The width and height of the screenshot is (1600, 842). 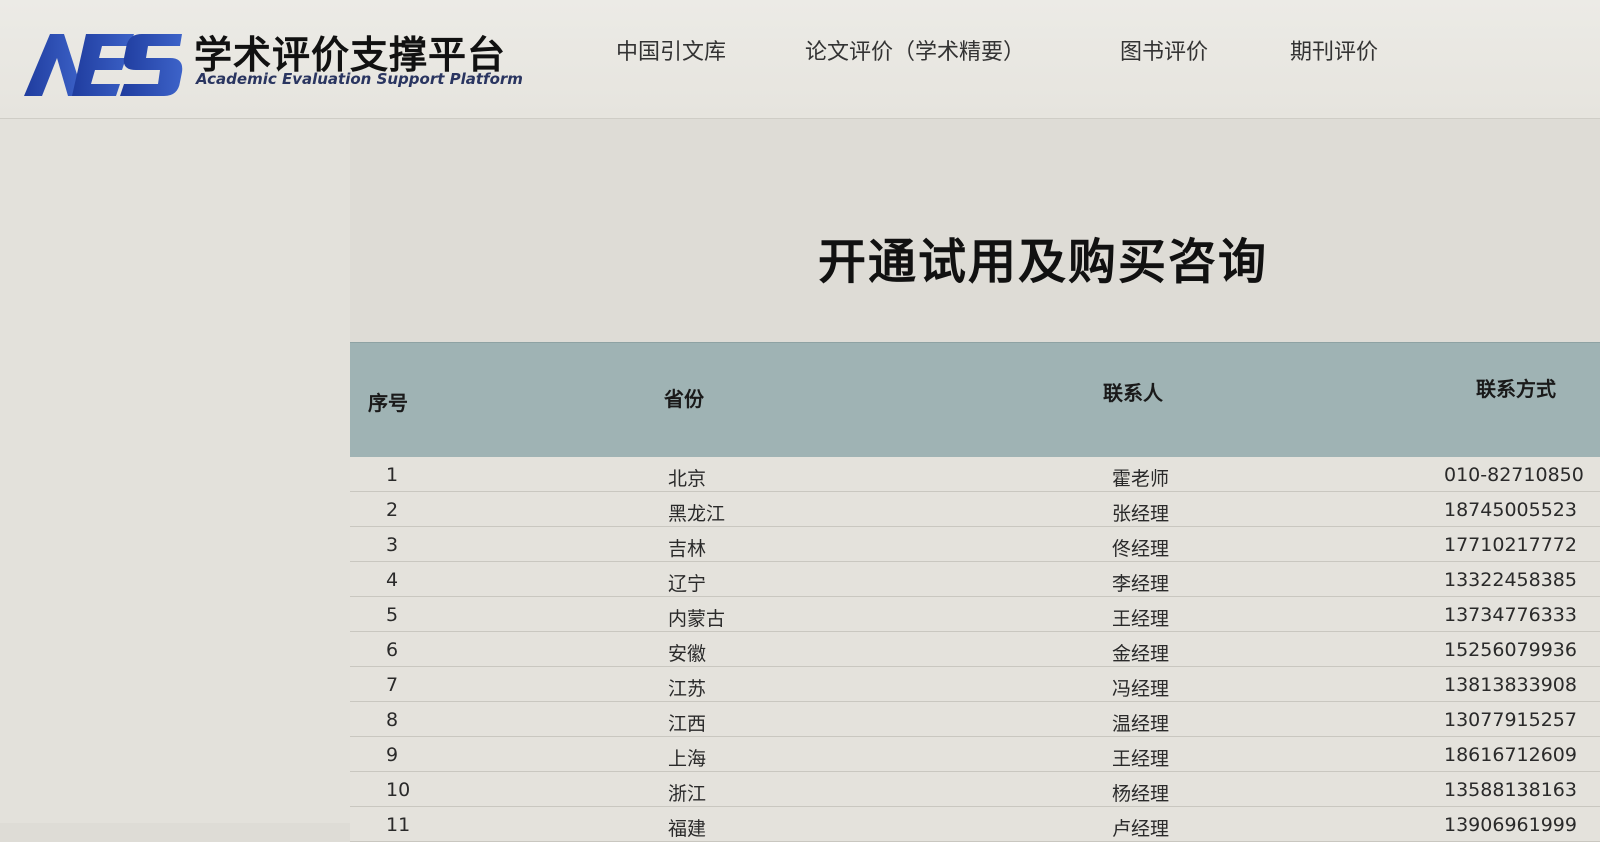 I want to click on cell-index: 6, so click(x=392, y=650).